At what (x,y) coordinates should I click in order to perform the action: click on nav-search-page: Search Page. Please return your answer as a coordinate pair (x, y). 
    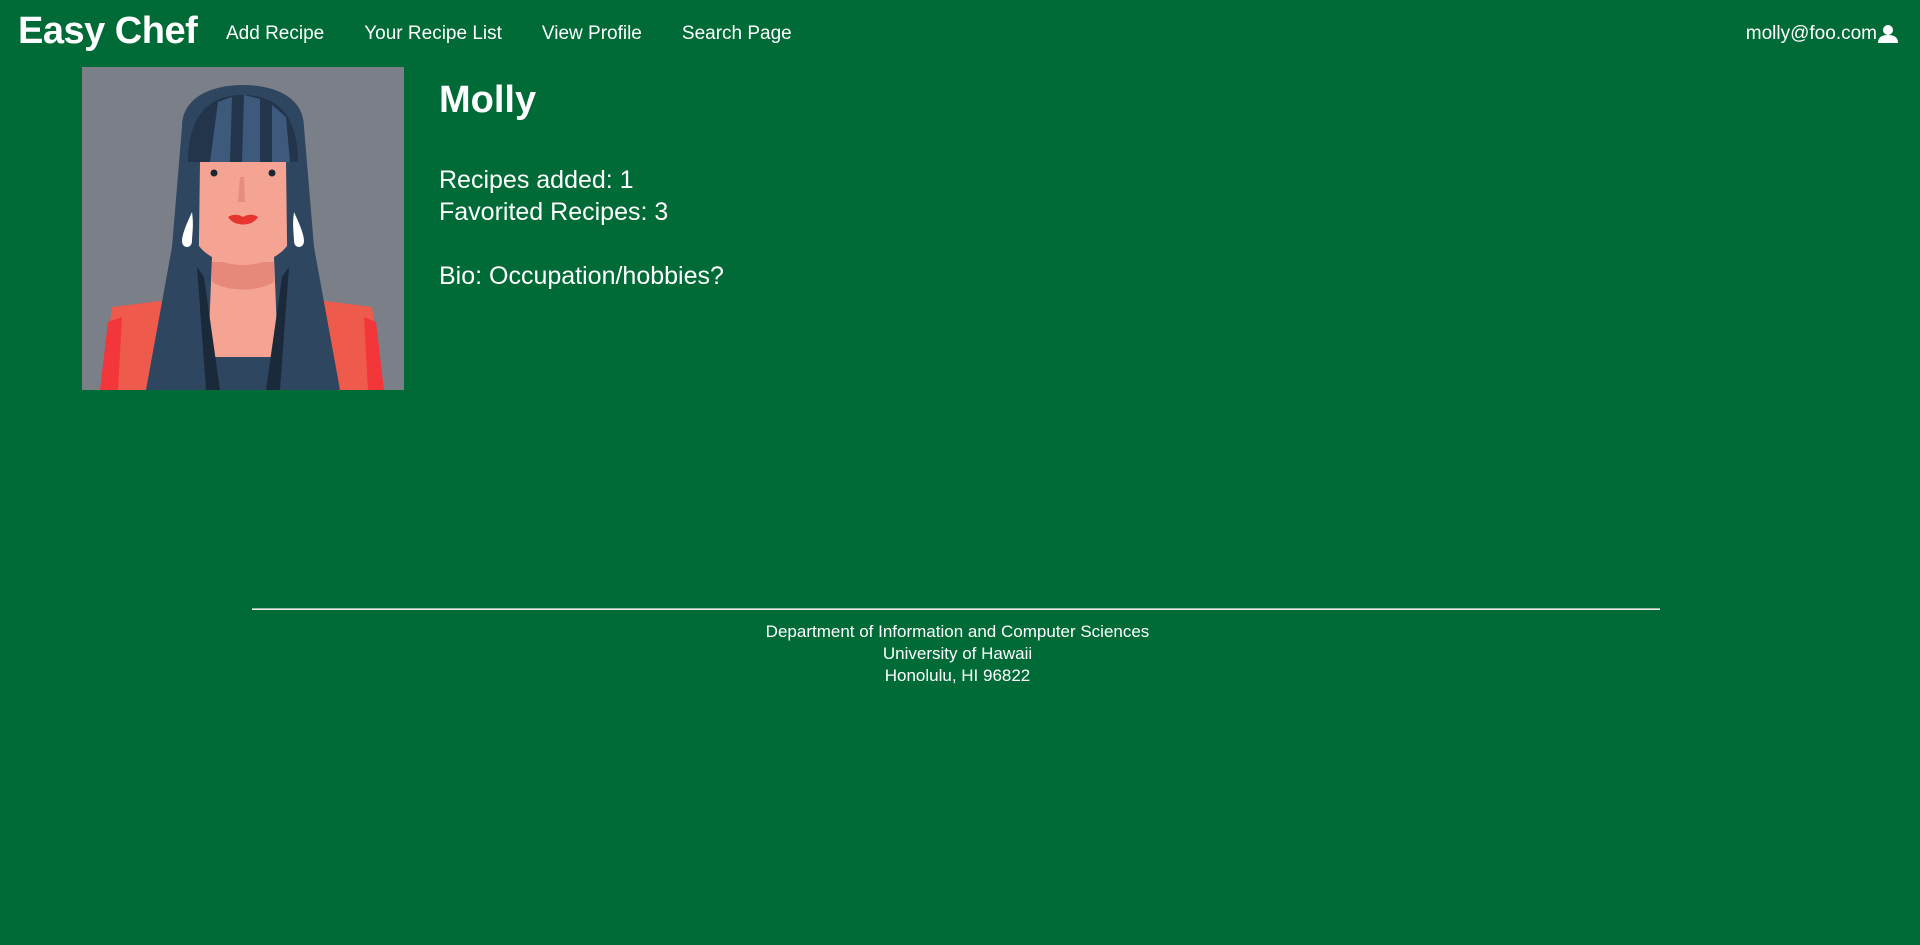
    Looking at the image, I should click on (737, 34).